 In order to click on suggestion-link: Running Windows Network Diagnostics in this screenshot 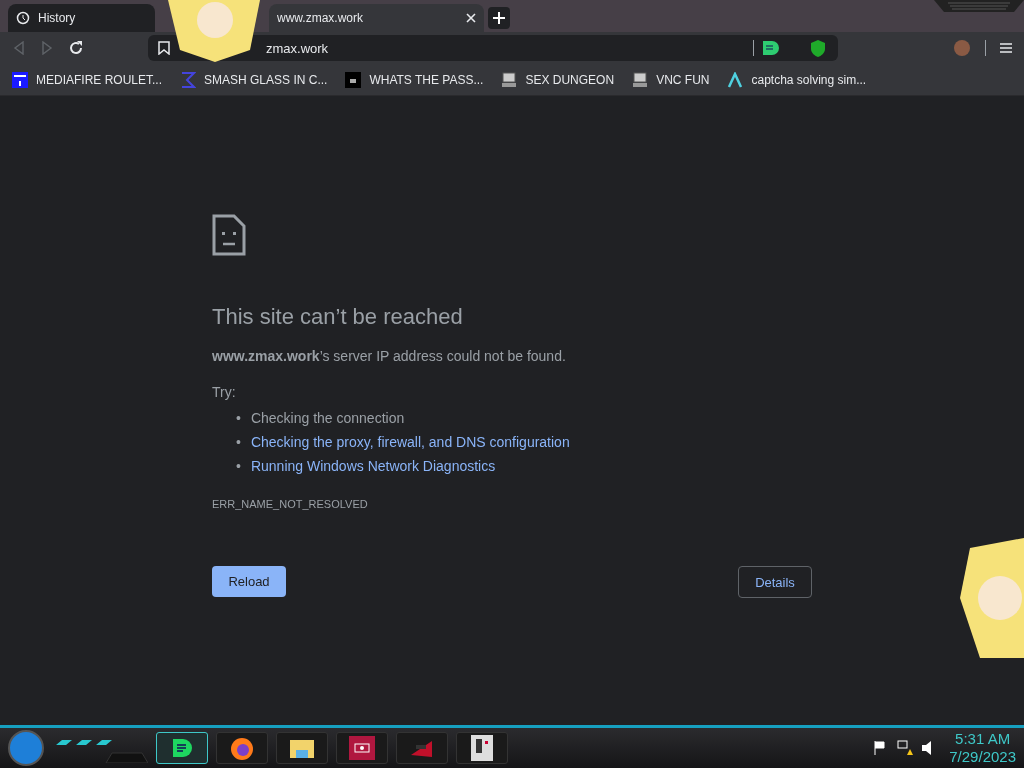, I will do `click(373, 466)`.